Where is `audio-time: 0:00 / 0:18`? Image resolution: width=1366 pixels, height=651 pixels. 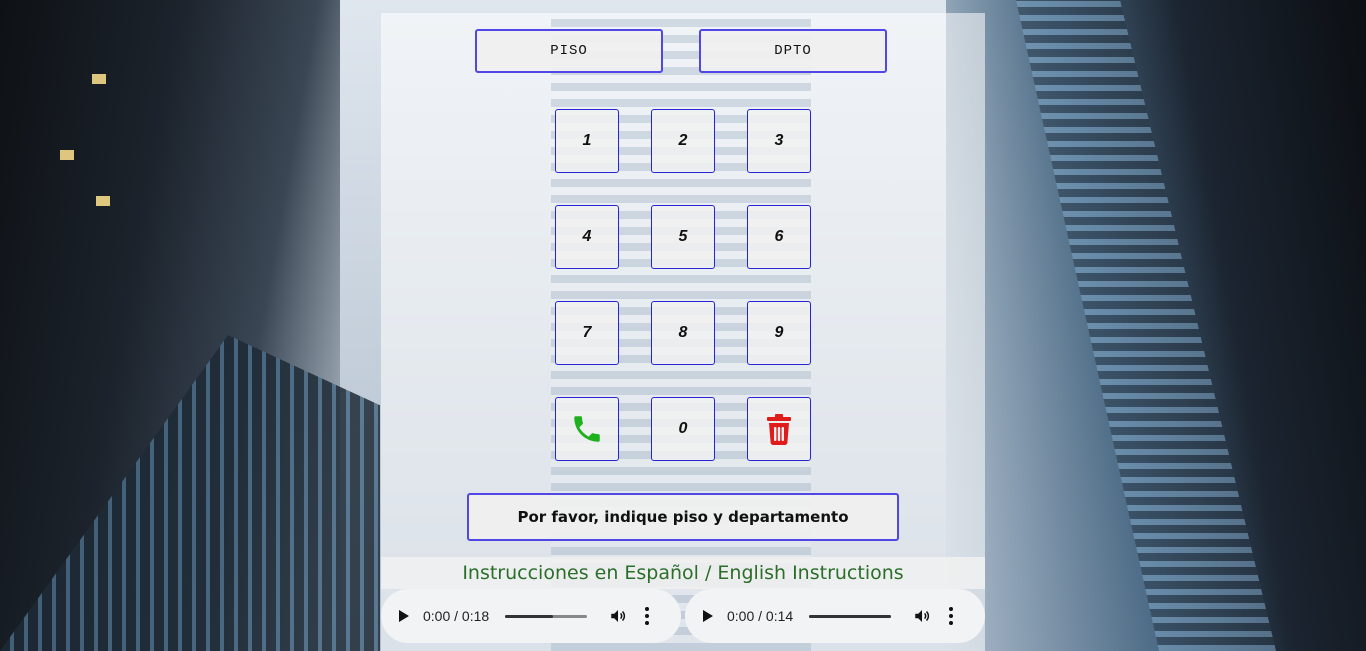 audio-time: 0:00 / 0:18 is located at coordinates (456, 616).